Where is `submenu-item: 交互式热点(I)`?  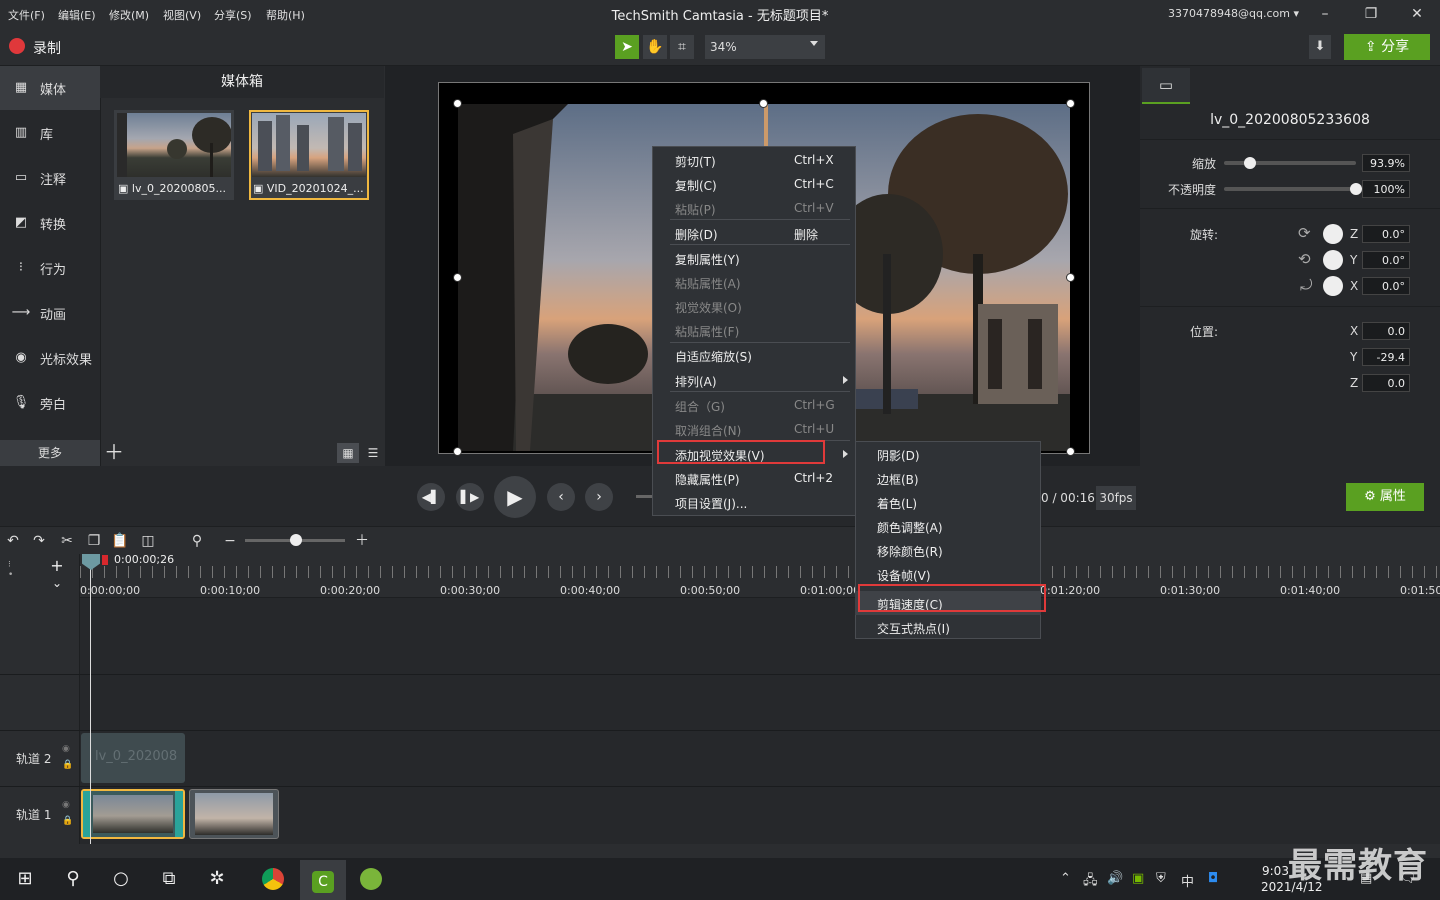
submenu-item: 交互式热点(I) is located at coordinates (948, 627).